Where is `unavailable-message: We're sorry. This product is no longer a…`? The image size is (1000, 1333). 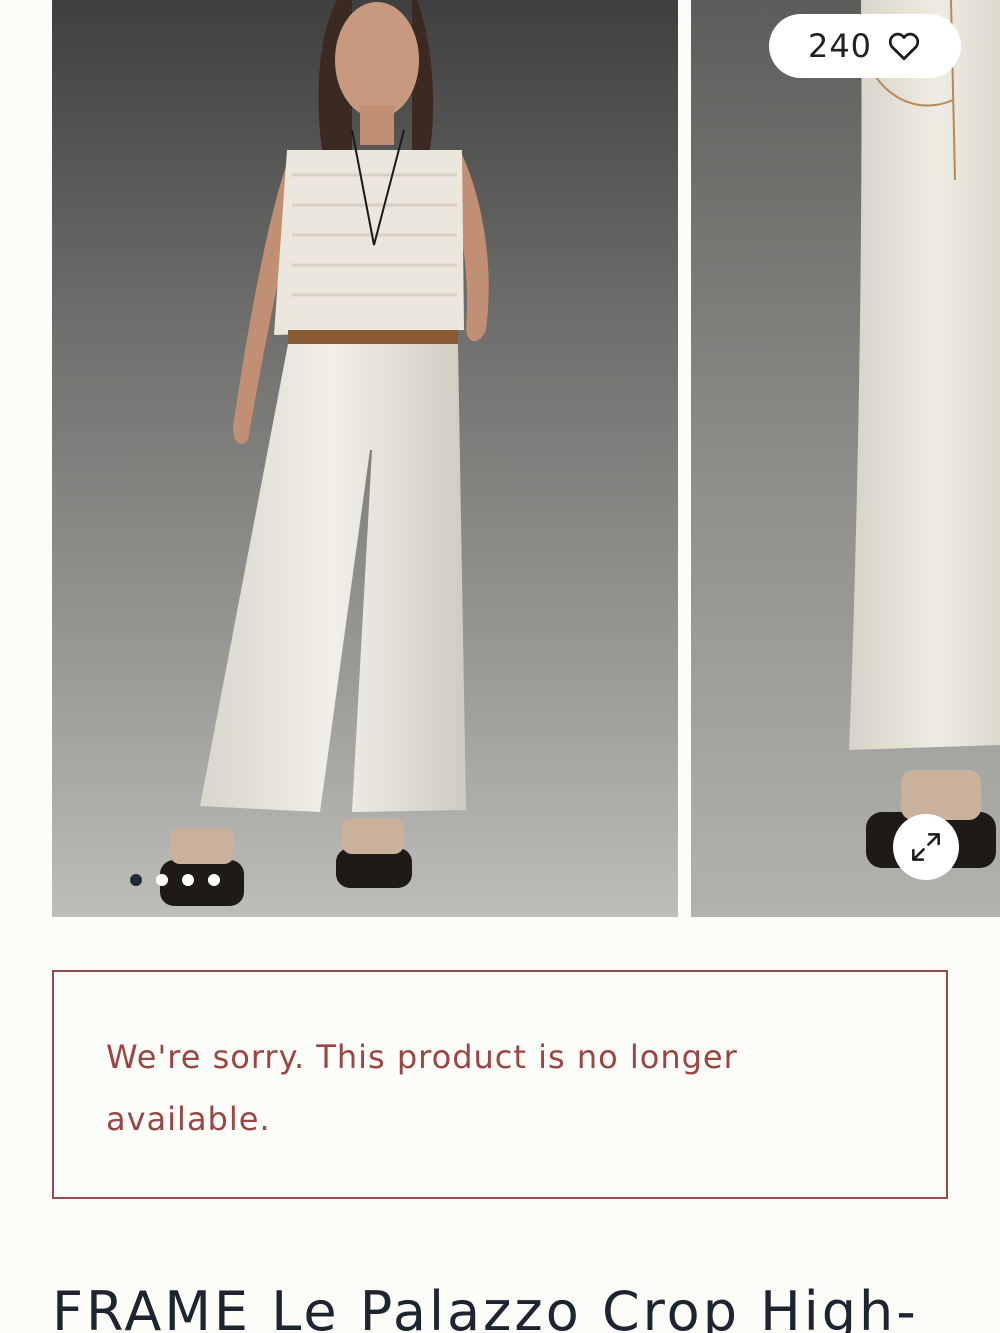
unavailable-message: We're sorry. This product is no longer a… is located at coordinates (422, 1088).